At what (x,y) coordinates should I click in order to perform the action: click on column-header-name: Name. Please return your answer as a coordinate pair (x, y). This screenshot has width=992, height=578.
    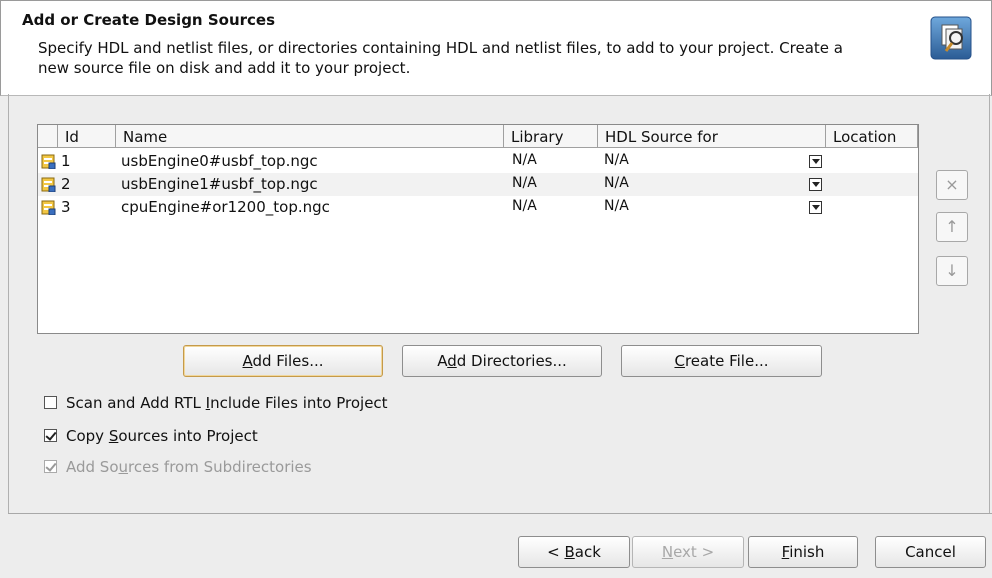
    Looking at the image, I should click on (310, 136).